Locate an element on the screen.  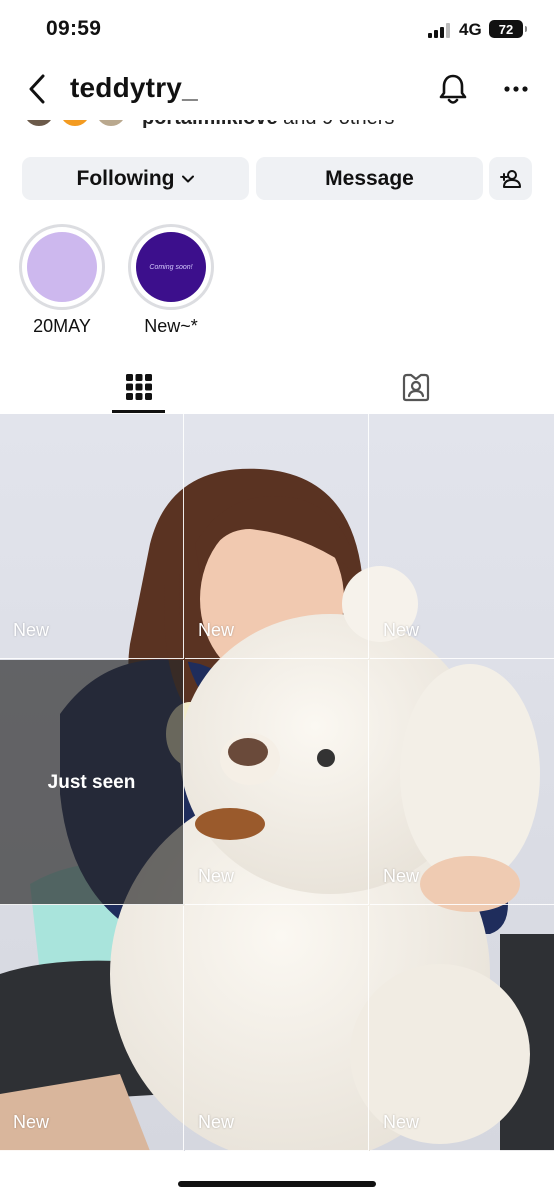
battery-icon: 72 is located at coordinates (508, 29).